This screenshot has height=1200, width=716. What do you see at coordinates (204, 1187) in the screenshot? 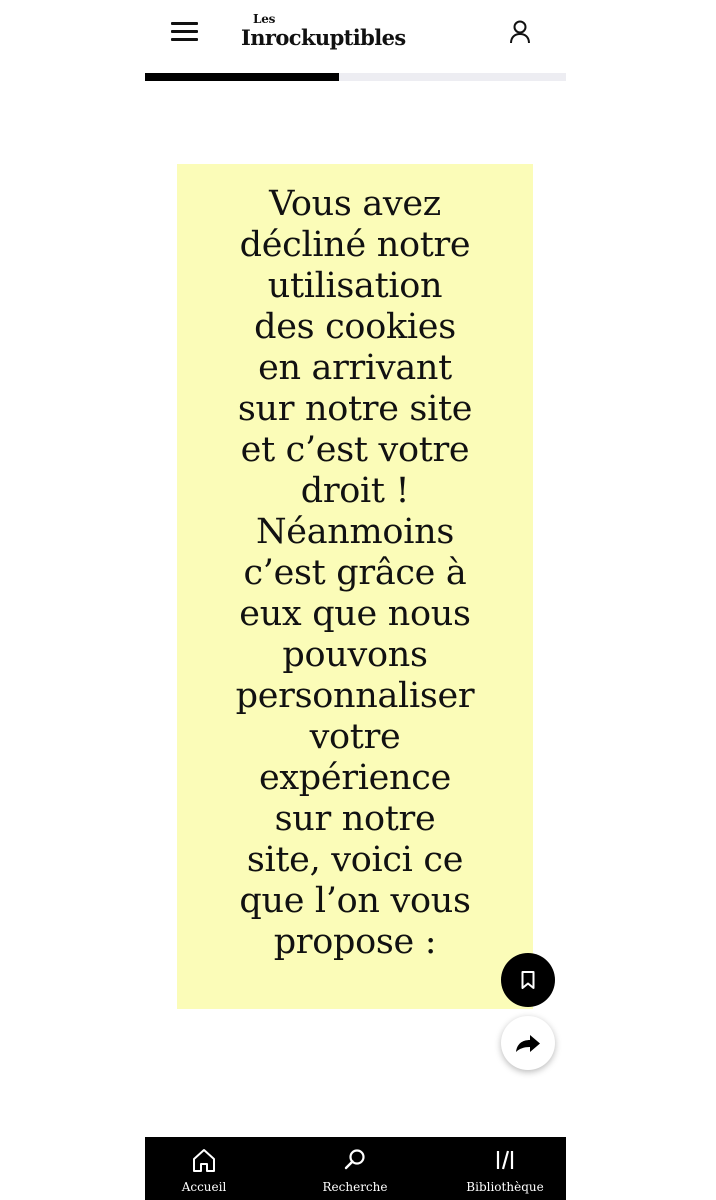
I see `nav-label-accueil: Accueil` at bounding box center [204, 1187].